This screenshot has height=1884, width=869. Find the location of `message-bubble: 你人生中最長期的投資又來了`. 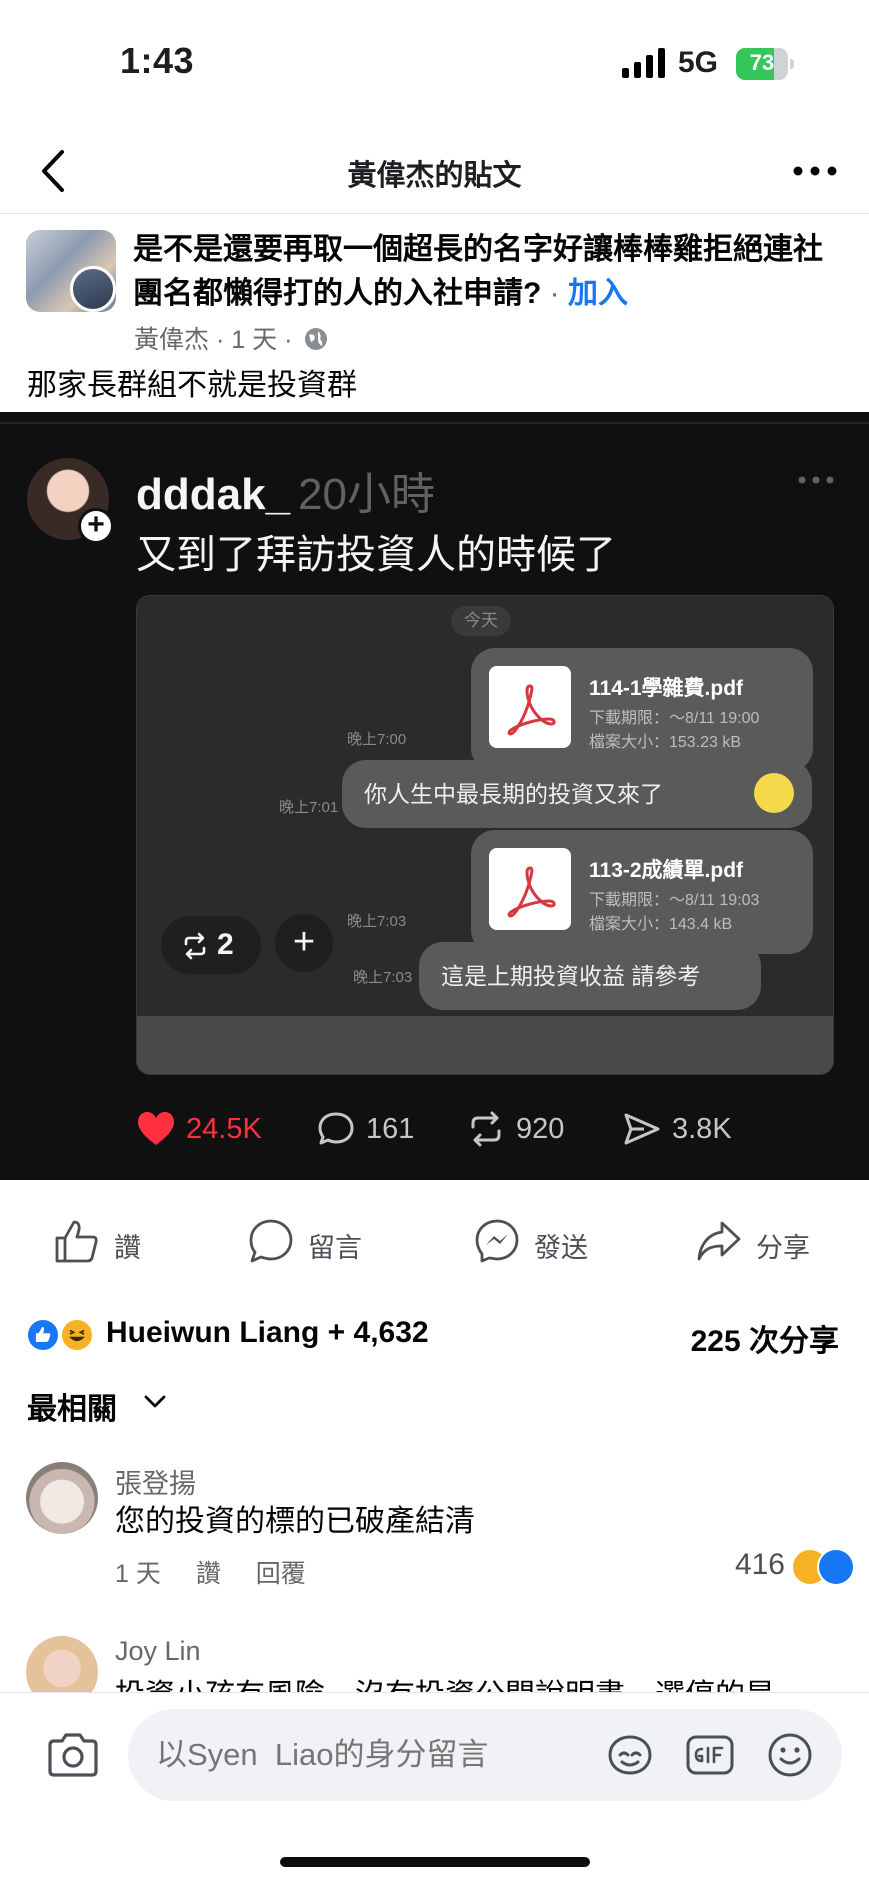

message-bubble: 你人生中最長期的投資又來了 is located at coordinates (577, 794).